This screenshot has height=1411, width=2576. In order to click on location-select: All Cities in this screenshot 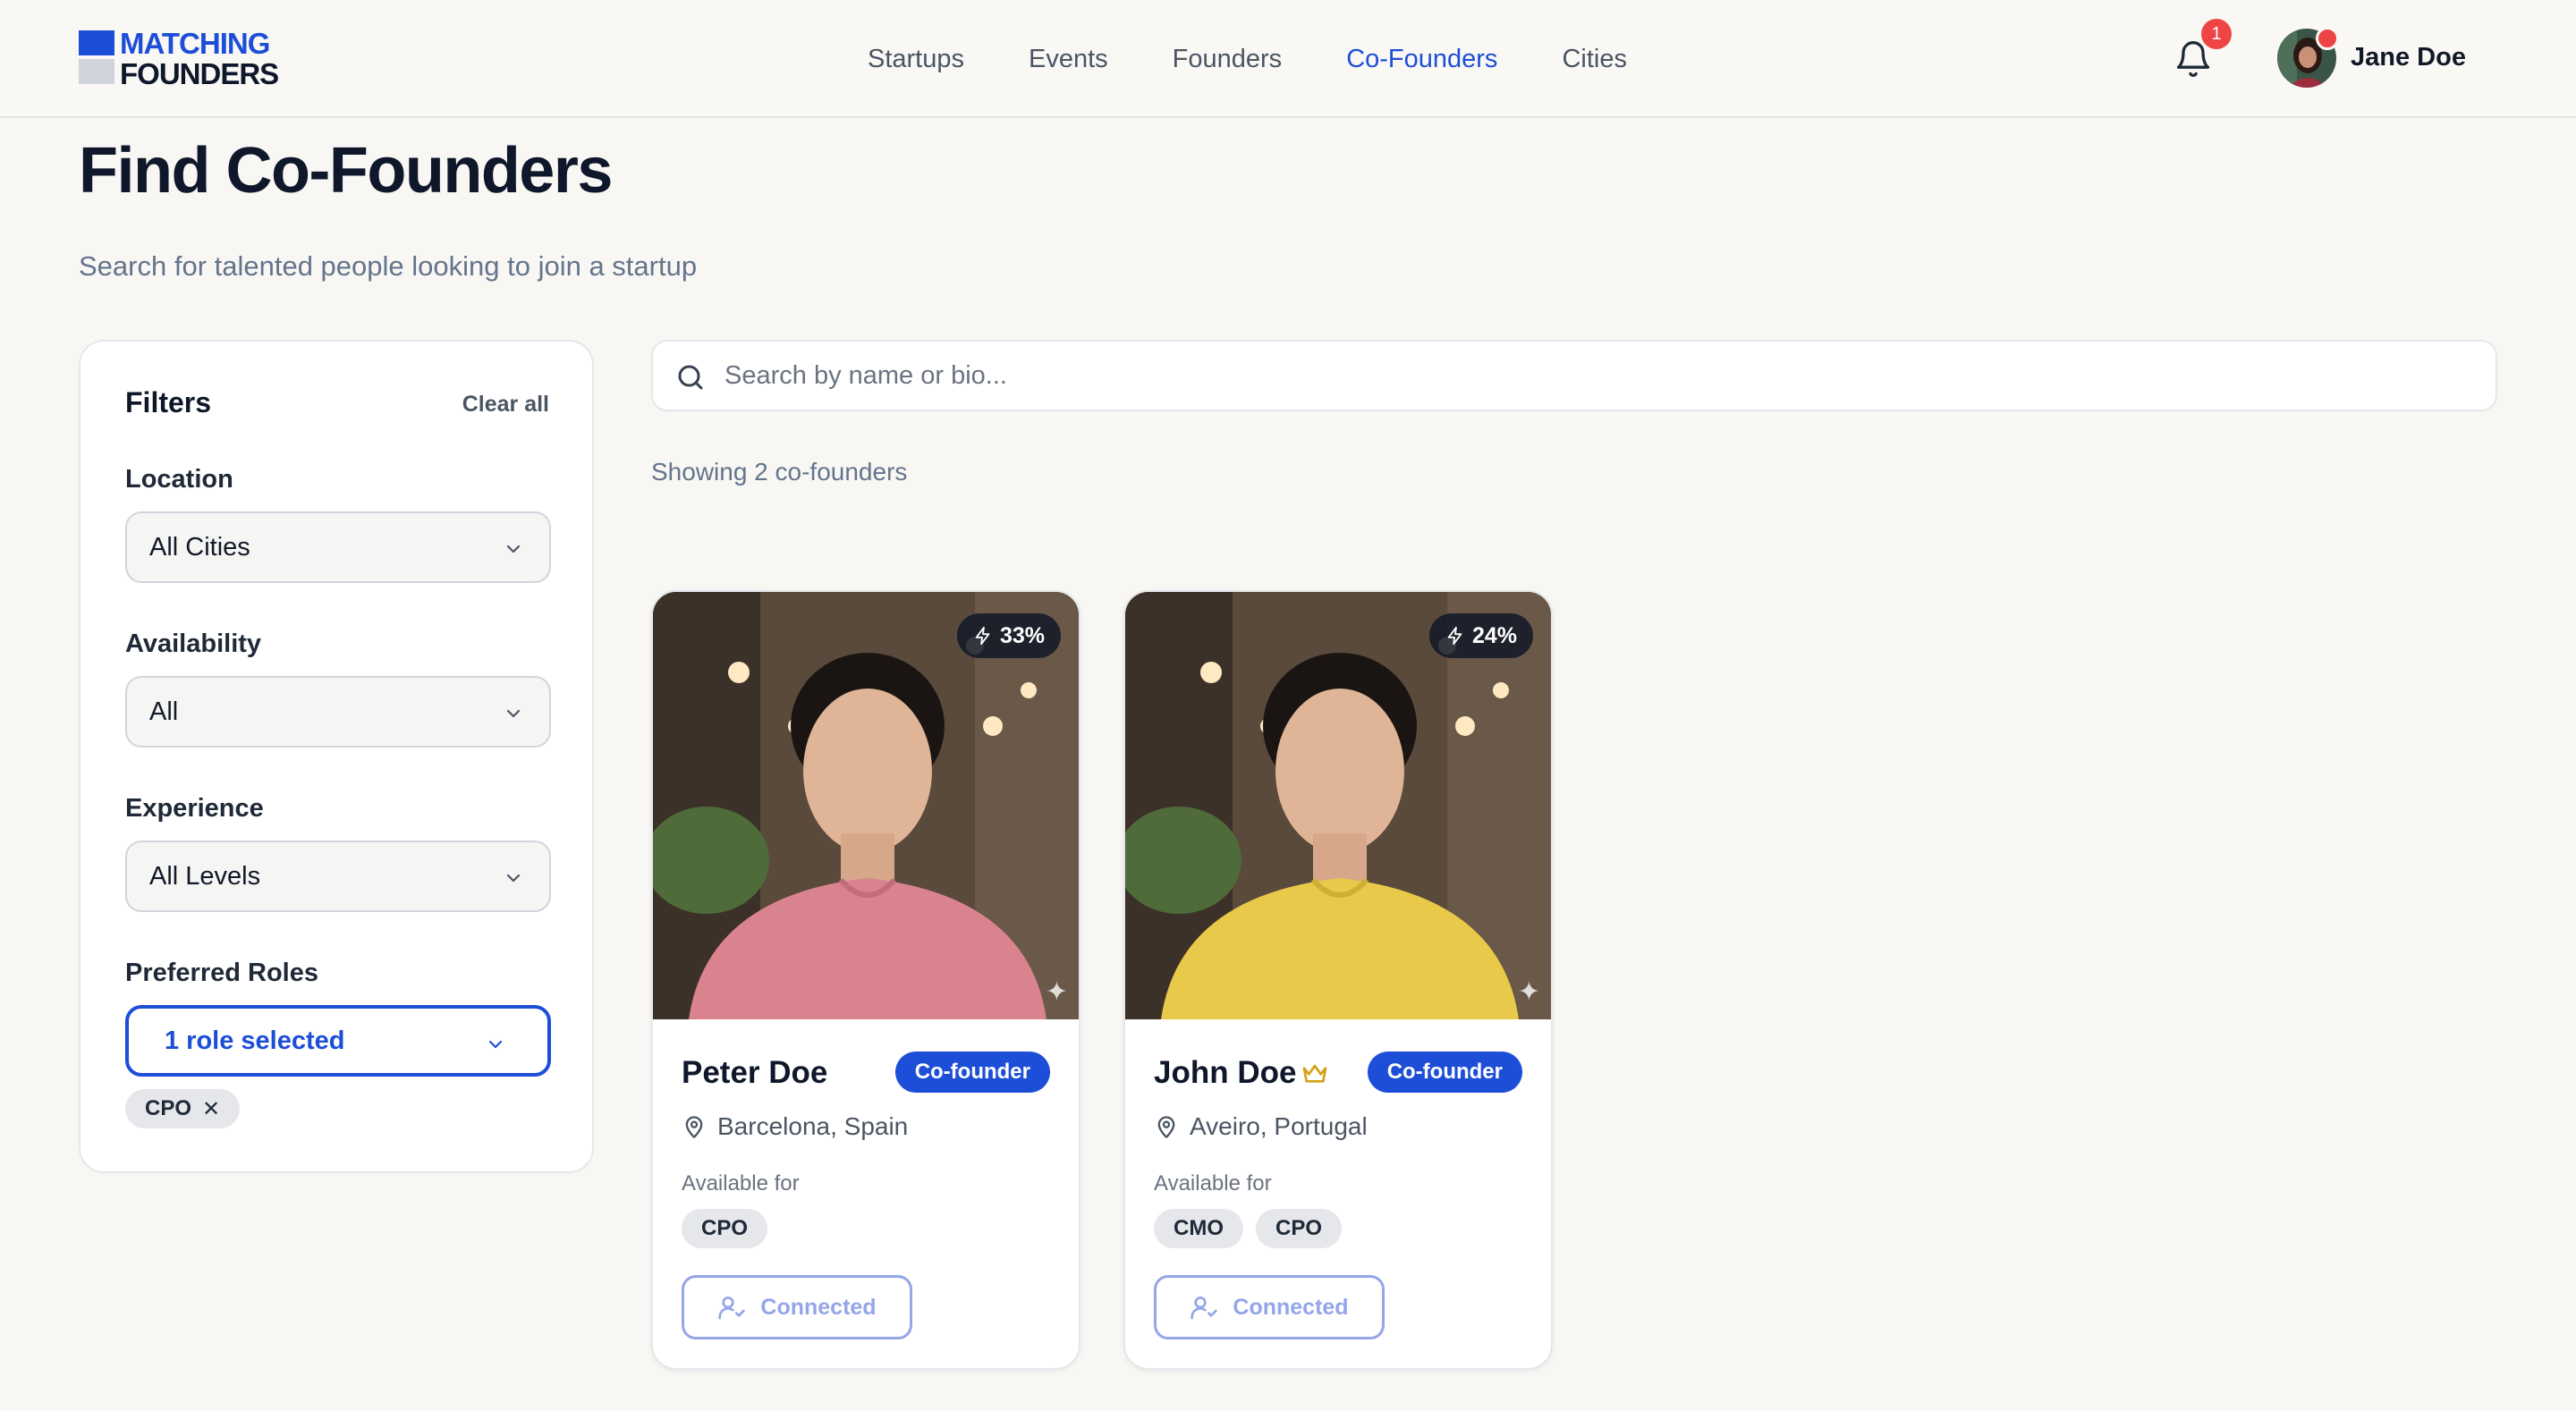, I will do `click(338, 547)`.